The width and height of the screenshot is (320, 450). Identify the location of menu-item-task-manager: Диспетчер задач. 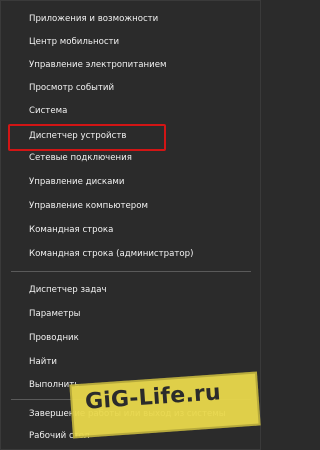
(131, 290).